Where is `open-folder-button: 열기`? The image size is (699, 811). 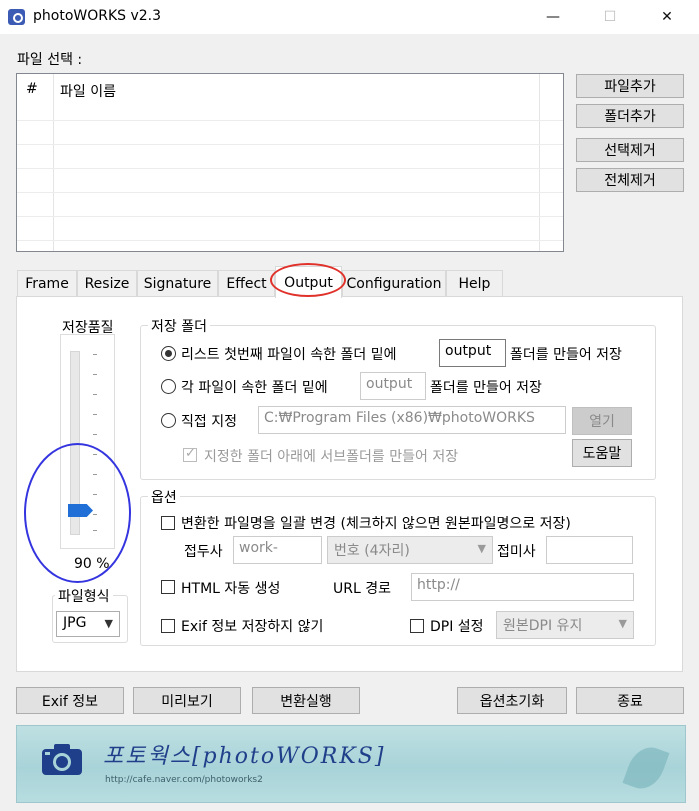 open-folder-button: 열기 is located at coordinates (602, 421).